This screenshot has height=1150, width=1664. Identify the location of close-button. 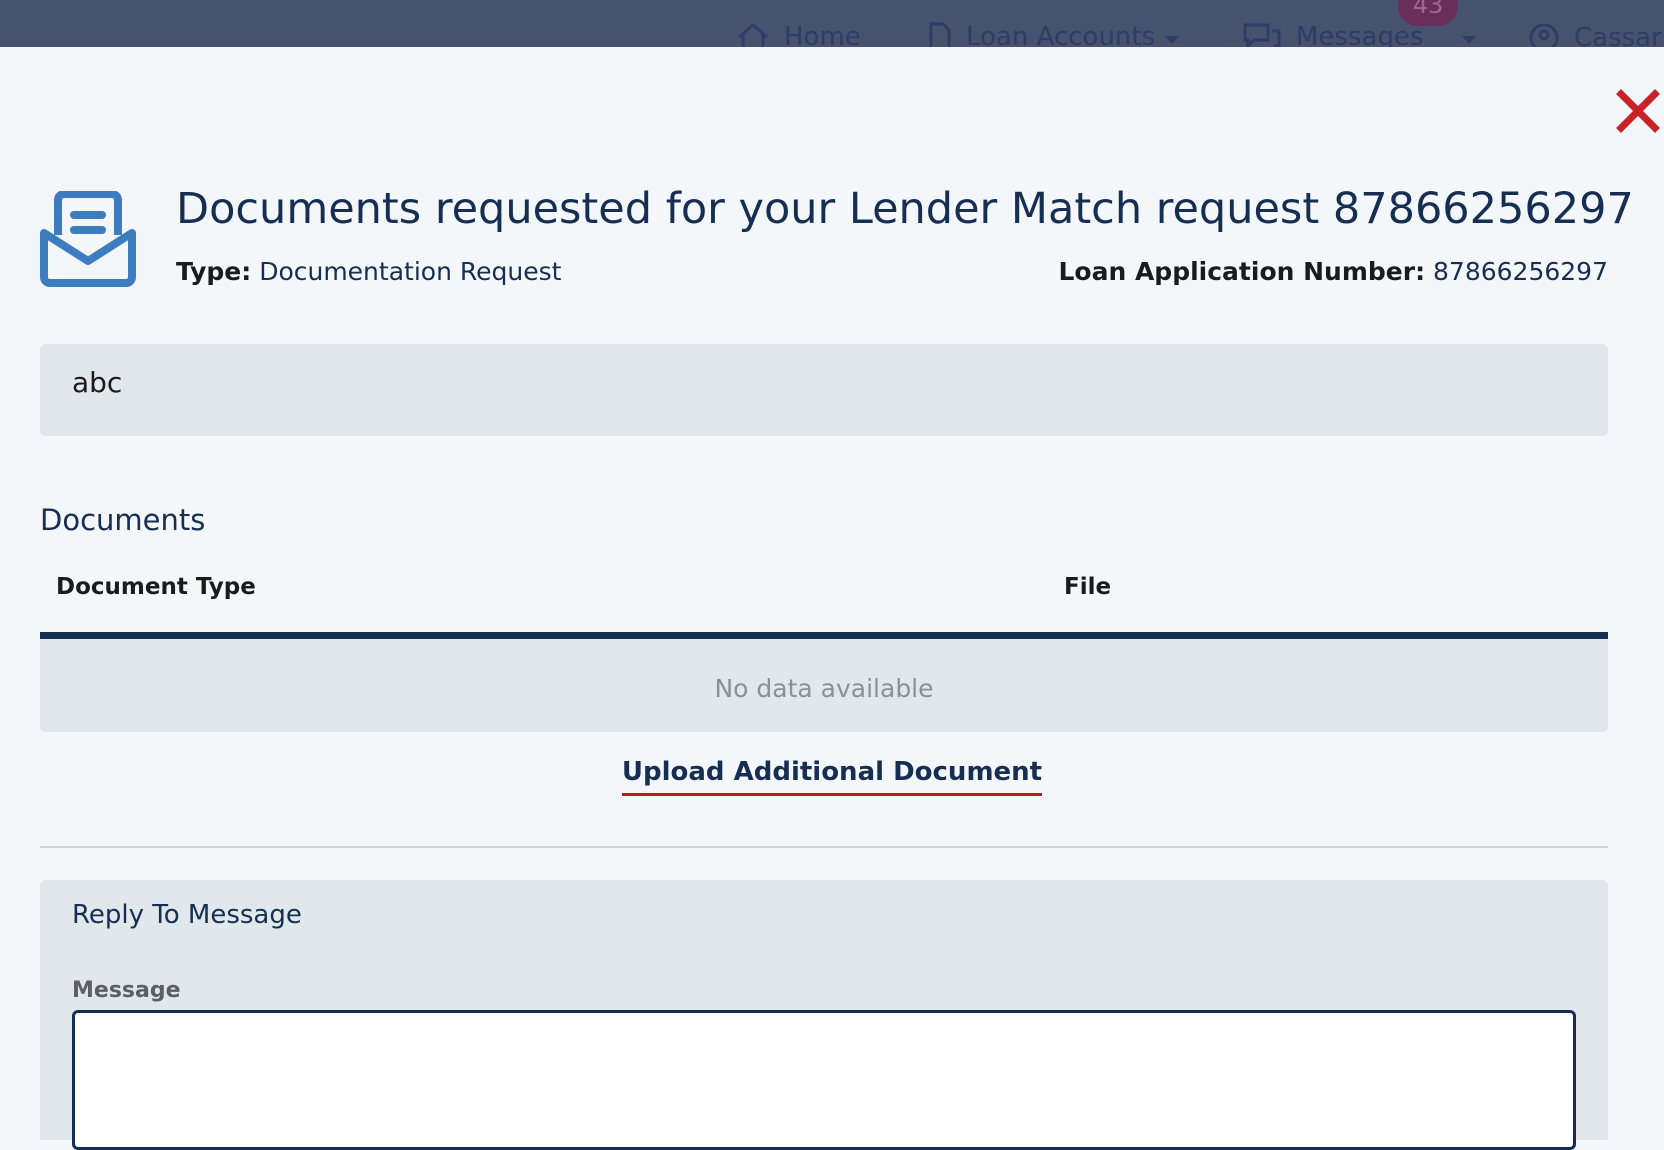
(1638, 111).